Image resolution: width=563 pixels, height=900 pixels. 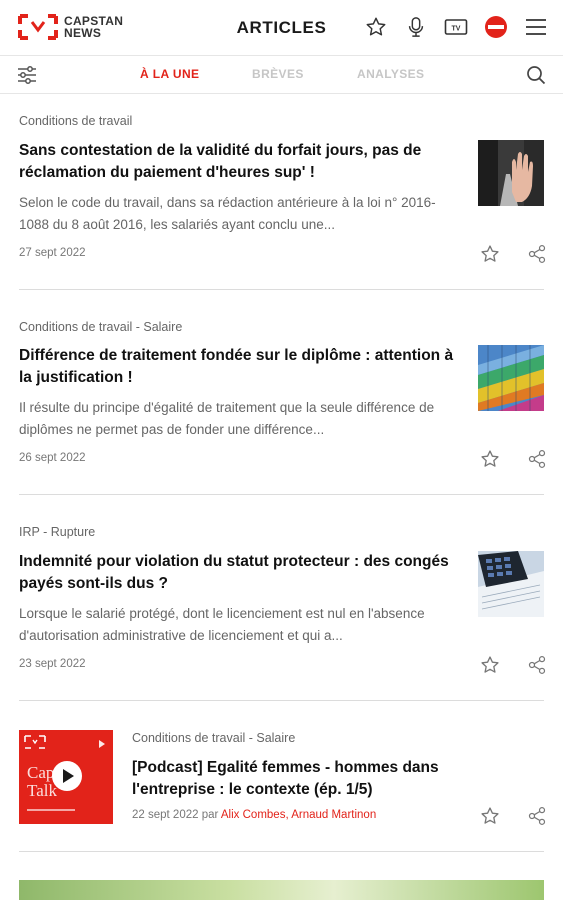 I want to click on podcast-date: 22 sept 2022 par, so click(x=175, y=815).